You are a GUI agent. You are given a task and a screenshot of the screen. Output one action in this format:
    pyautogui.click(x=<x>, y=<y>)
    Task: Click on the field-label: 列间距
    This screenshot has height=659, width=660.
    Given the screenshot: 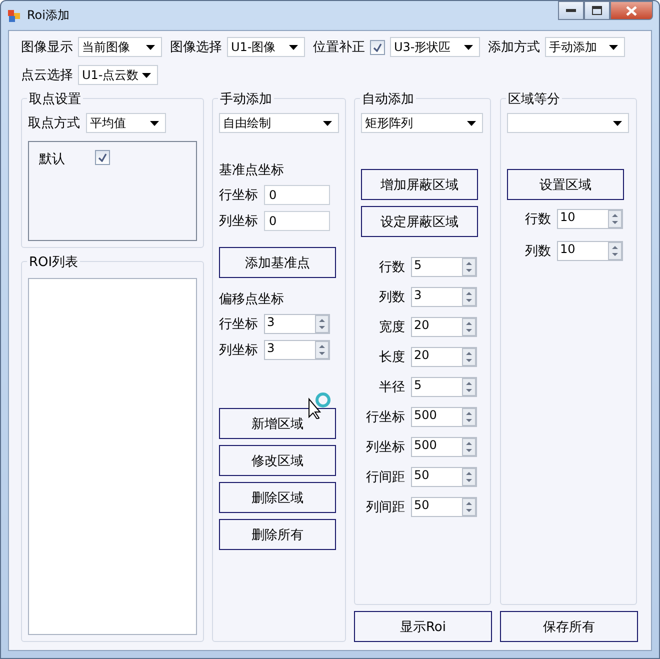 What is the action you would take?
    pyautogui.click(x=385, y=507)
    